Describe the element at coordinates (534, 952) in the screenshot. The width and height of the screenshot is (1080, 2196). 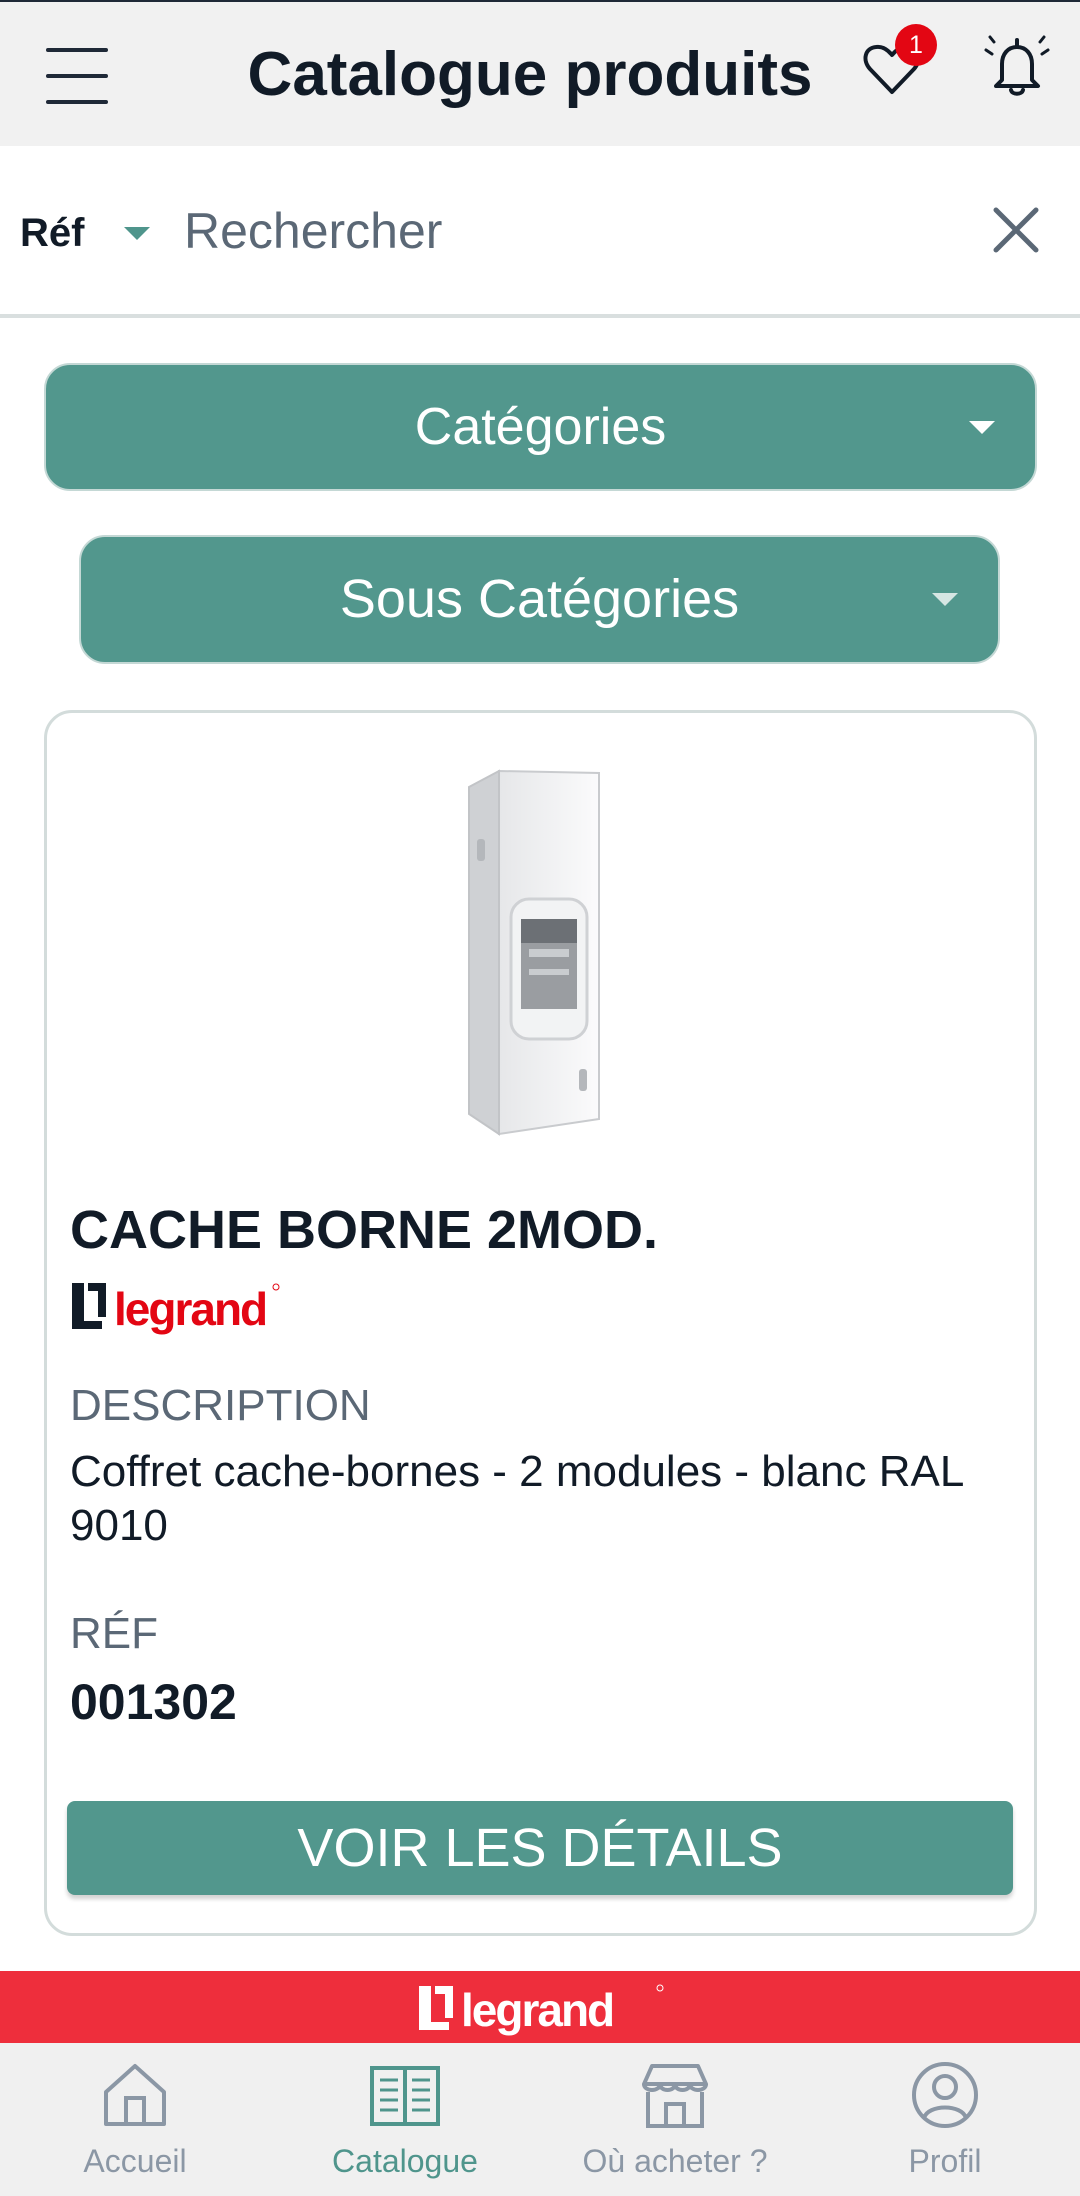
I see `product-image` at that location.